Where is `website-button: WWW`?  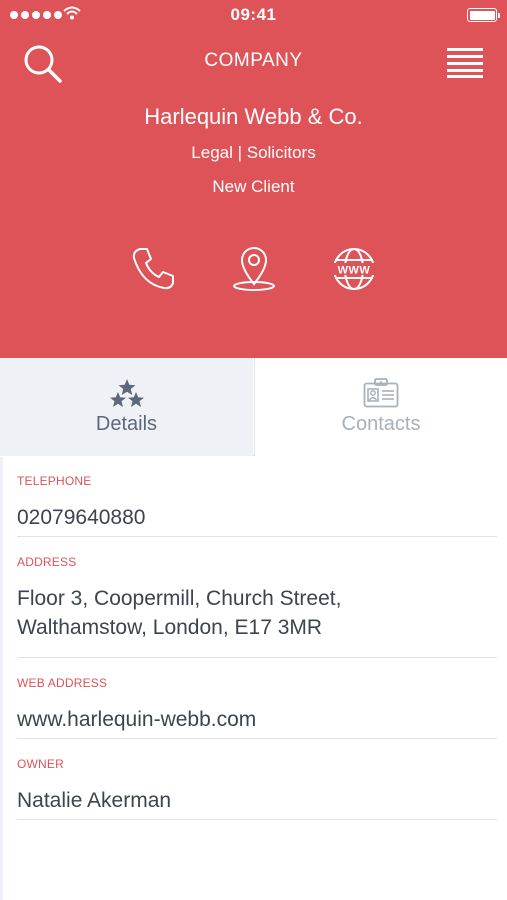
website-button: WWW is located at coordinates (354, 269).